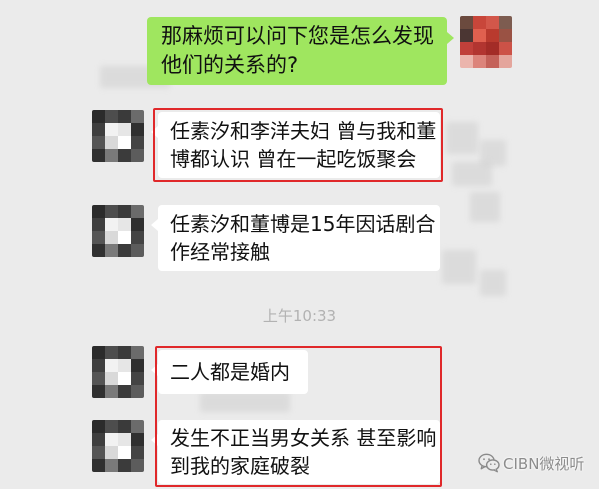  I want to click on message-text-line: 那麻烦可以问下您是怎么发现, so click(297, 36).